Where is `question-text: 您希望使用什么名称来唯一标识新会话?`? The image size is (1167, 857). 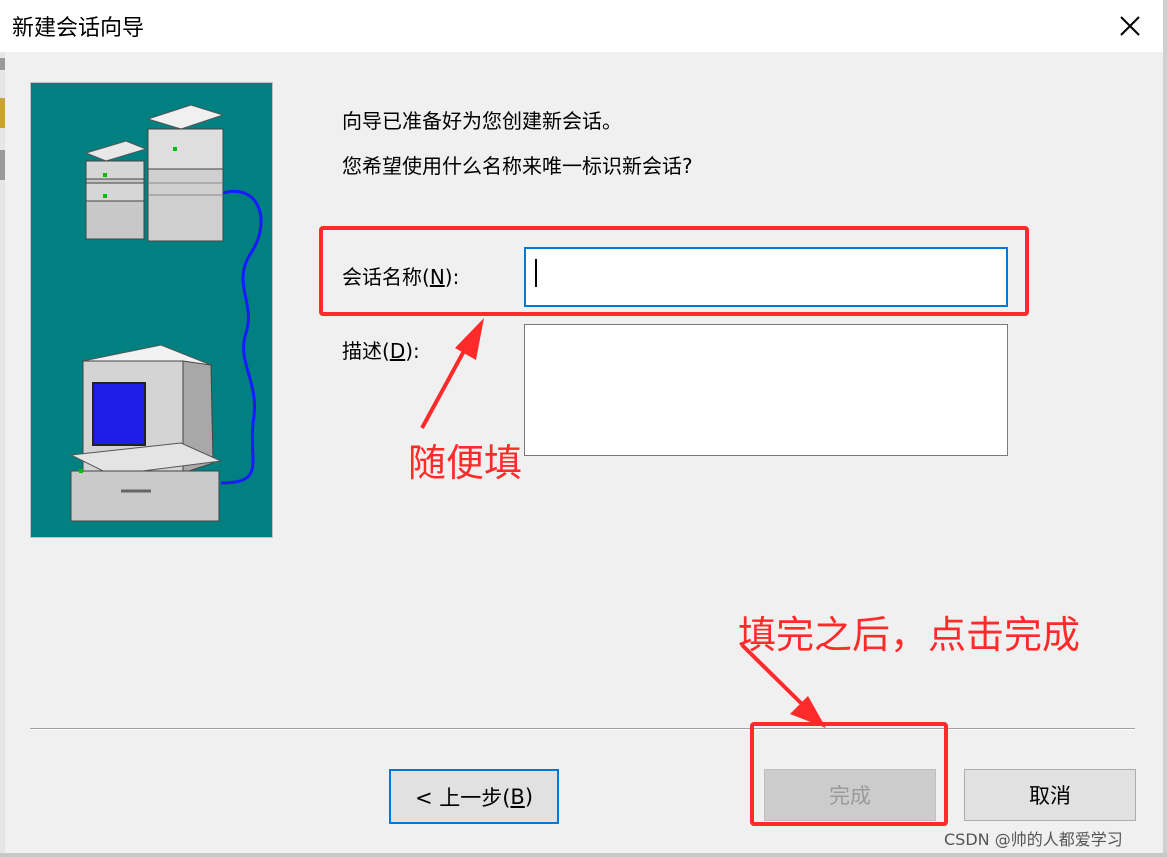 question-text: 您希望使用什么名称来唯一标识新会话? is located at coordinates (517, 166).